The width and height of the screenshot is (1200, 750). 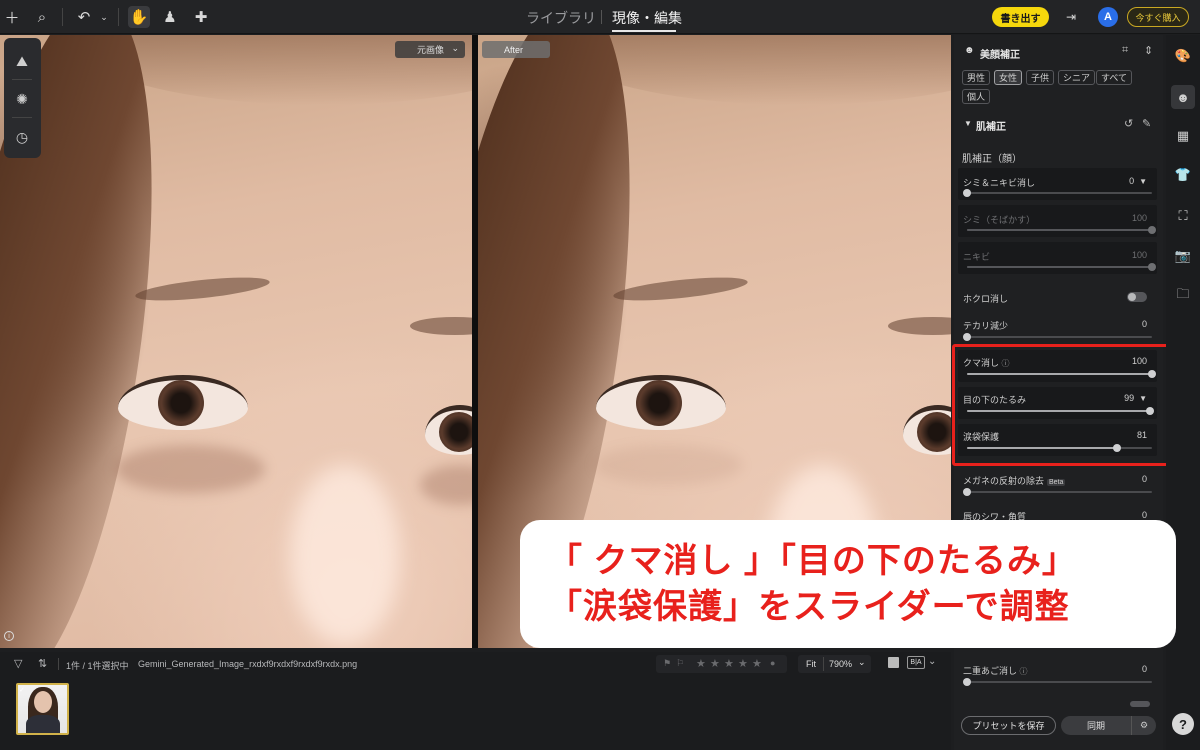 I want to click on sync-settings-icon: ⚙, so click(x=1143, y=725).